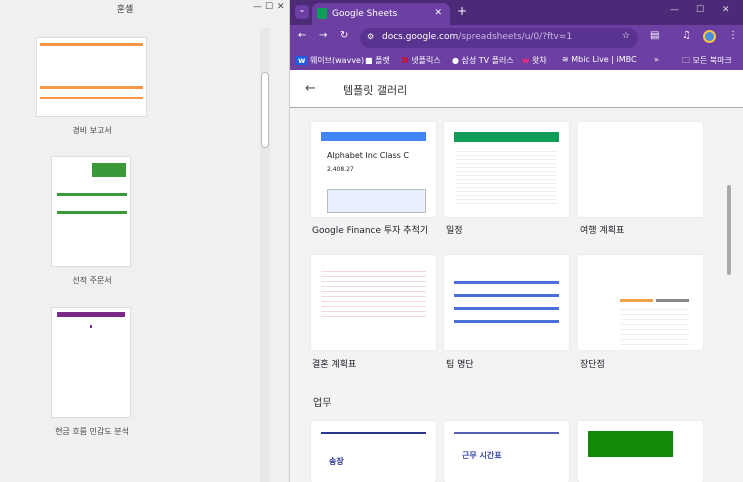 The height and width of the screenshot is (482, 743). I want to click on template-card-team, so click(506, 302).